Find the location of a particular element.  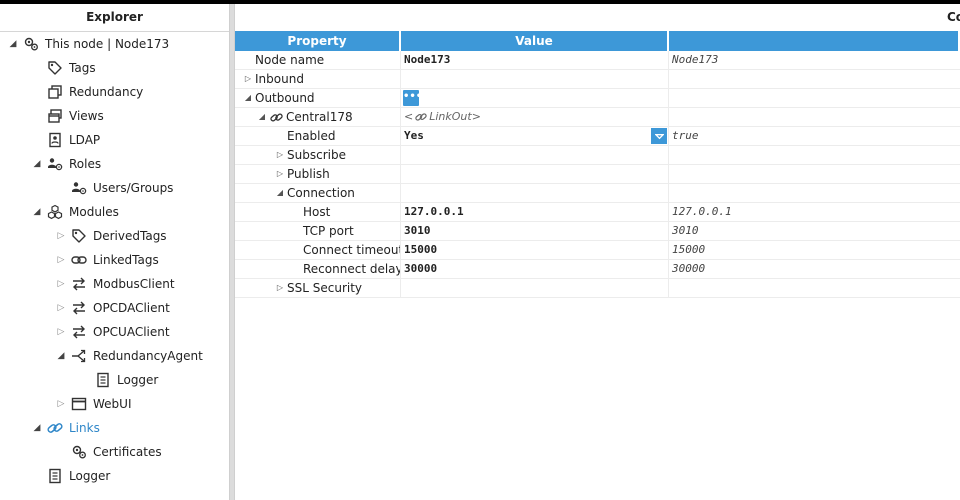

tree-item-this-node: ◢ This node | Node173 is located at coordinates (89, 44).